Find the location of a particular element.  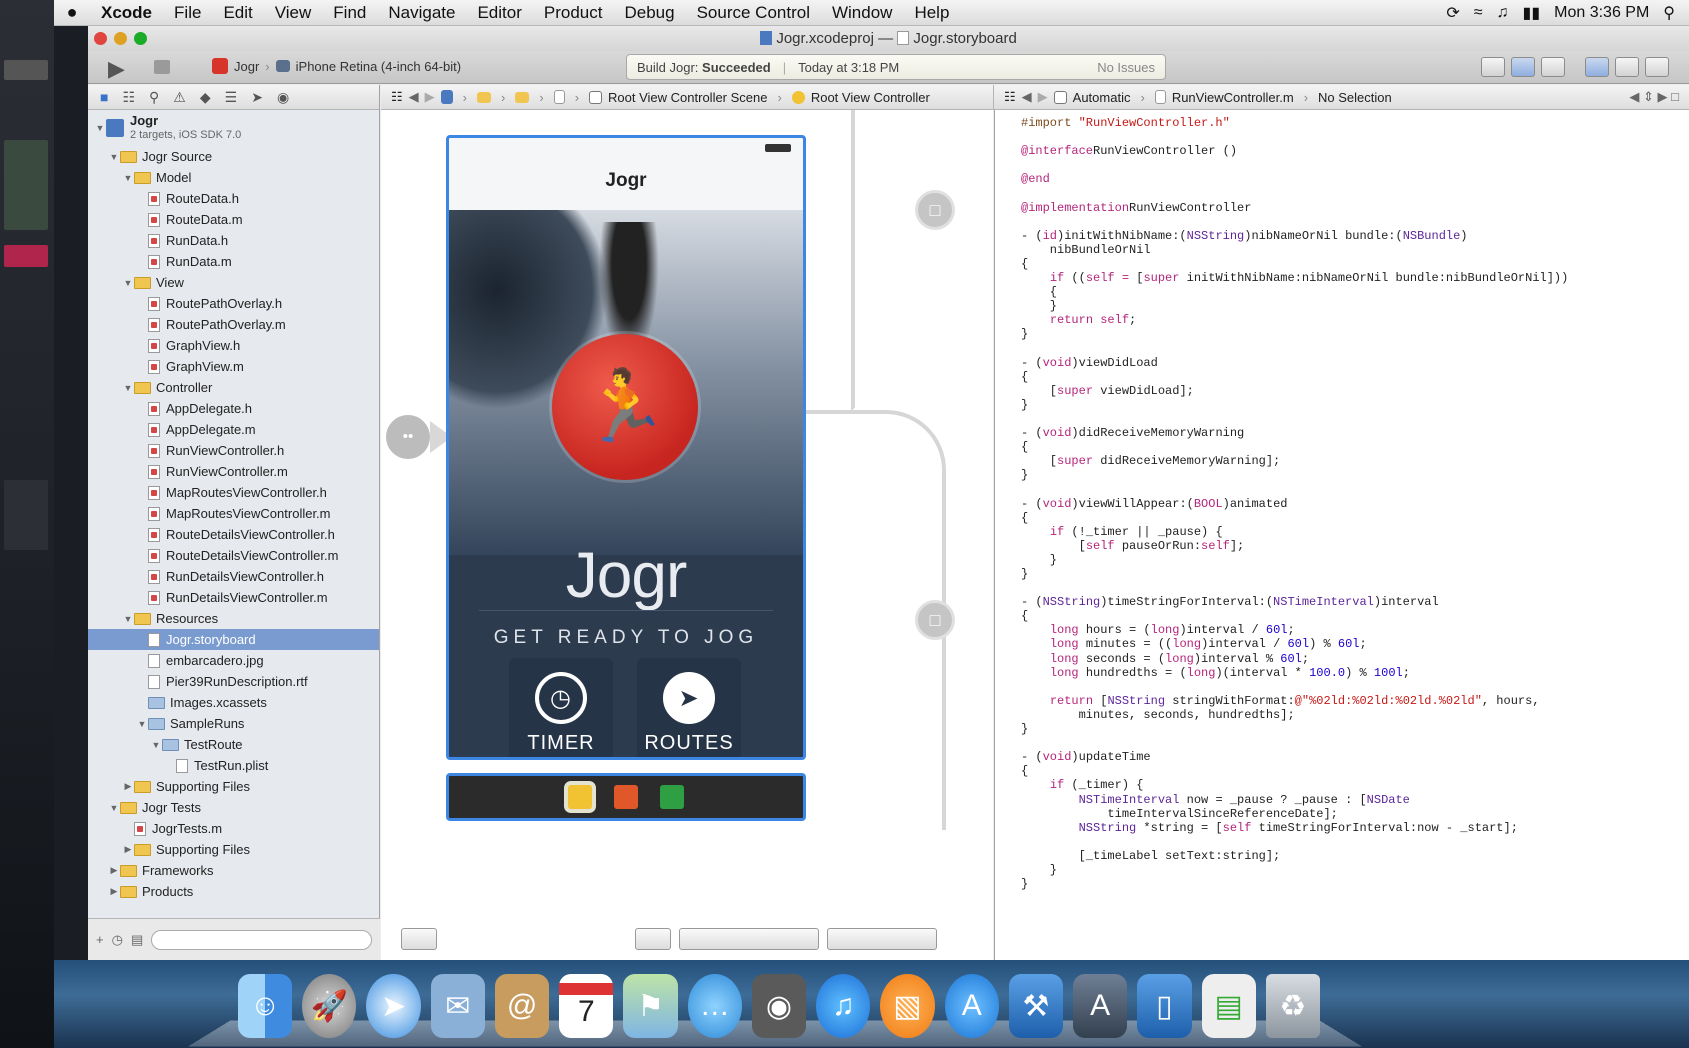

menu-debug: Debug is located at coordinates (649, 13).